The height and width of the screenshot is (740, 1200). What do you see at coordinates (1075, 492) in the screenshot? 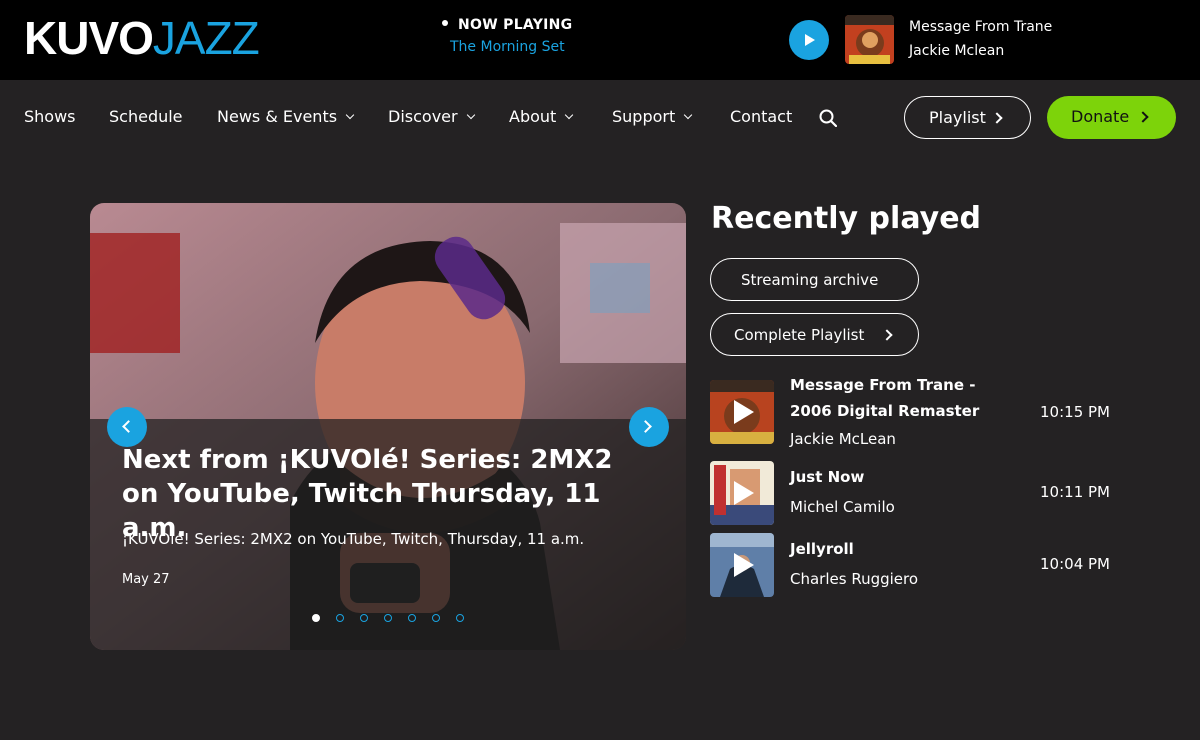
I see `track-time: 10:11 PM` at bounding box center [1075, 492].